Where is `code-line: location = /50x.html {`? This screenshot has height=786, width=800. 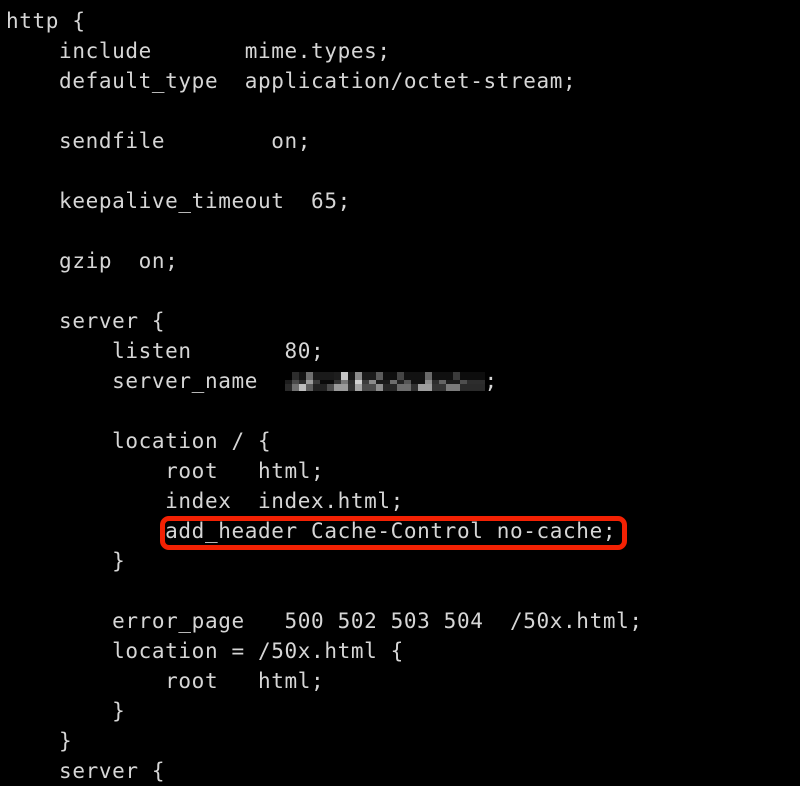 code-line: location = /50x.html { is located at coordinates (324, 651).